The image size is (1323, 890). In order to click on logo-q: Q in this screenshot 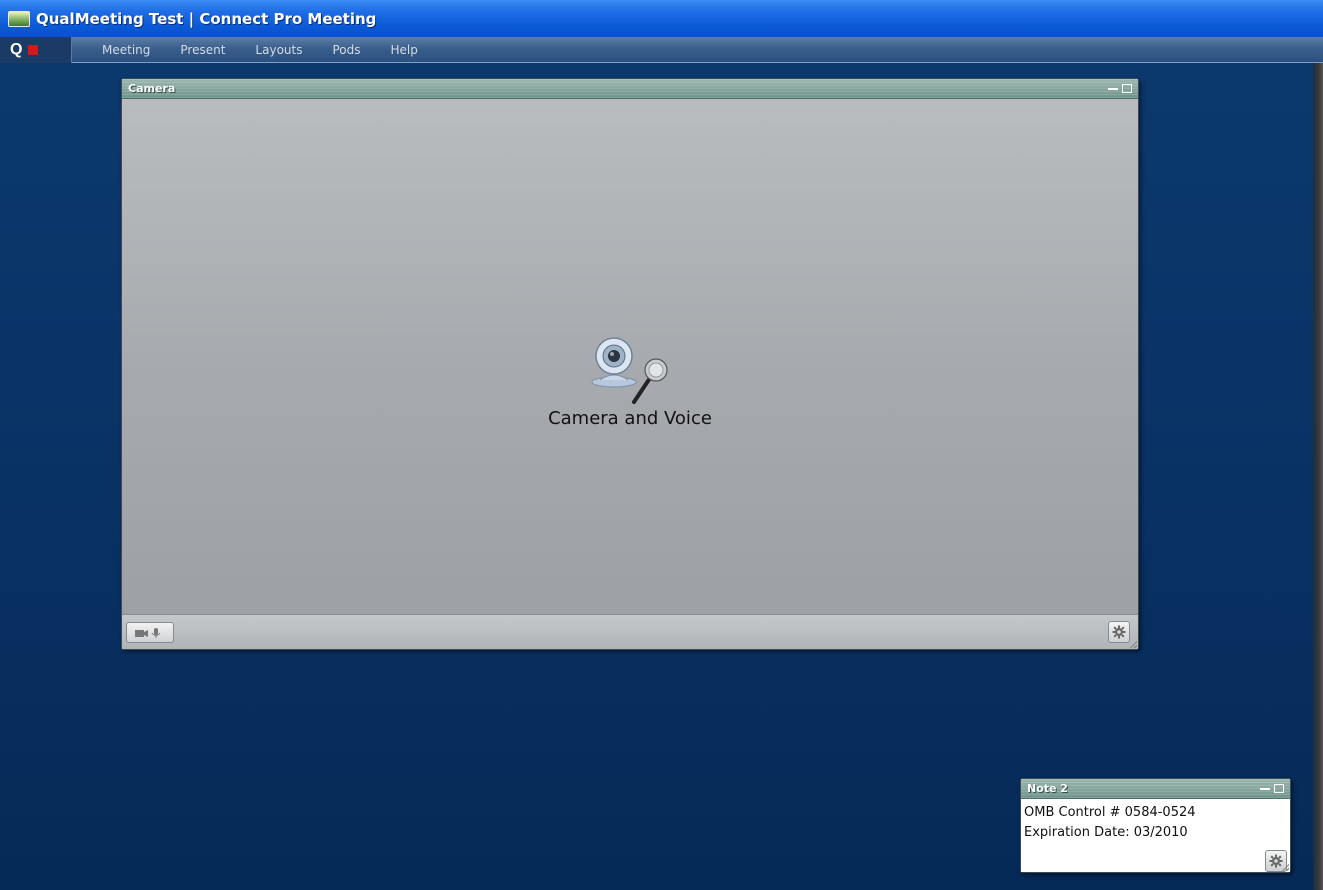, I will do `click(16, 49)`.